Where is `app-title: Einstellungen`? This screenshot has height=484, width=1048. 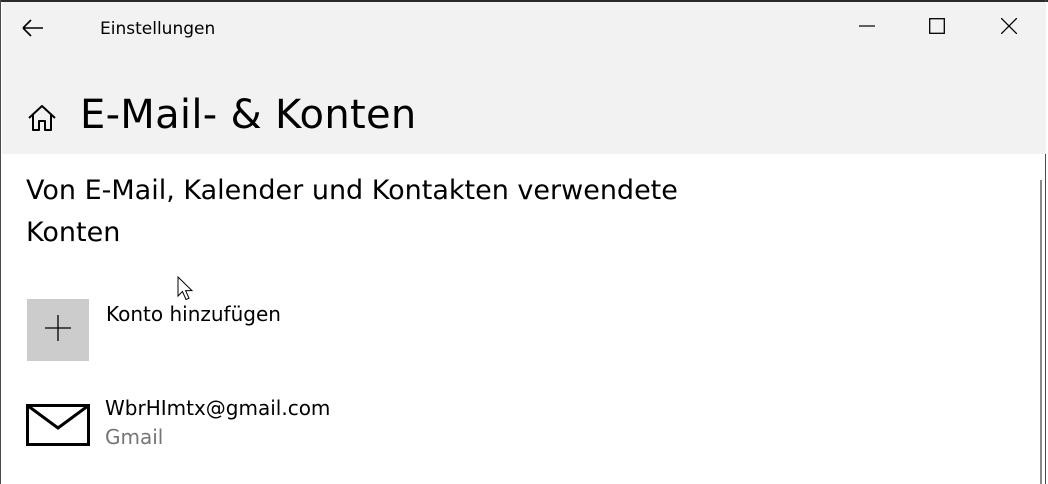
app-title: Einstellungen is located at coordinates (158, 29).